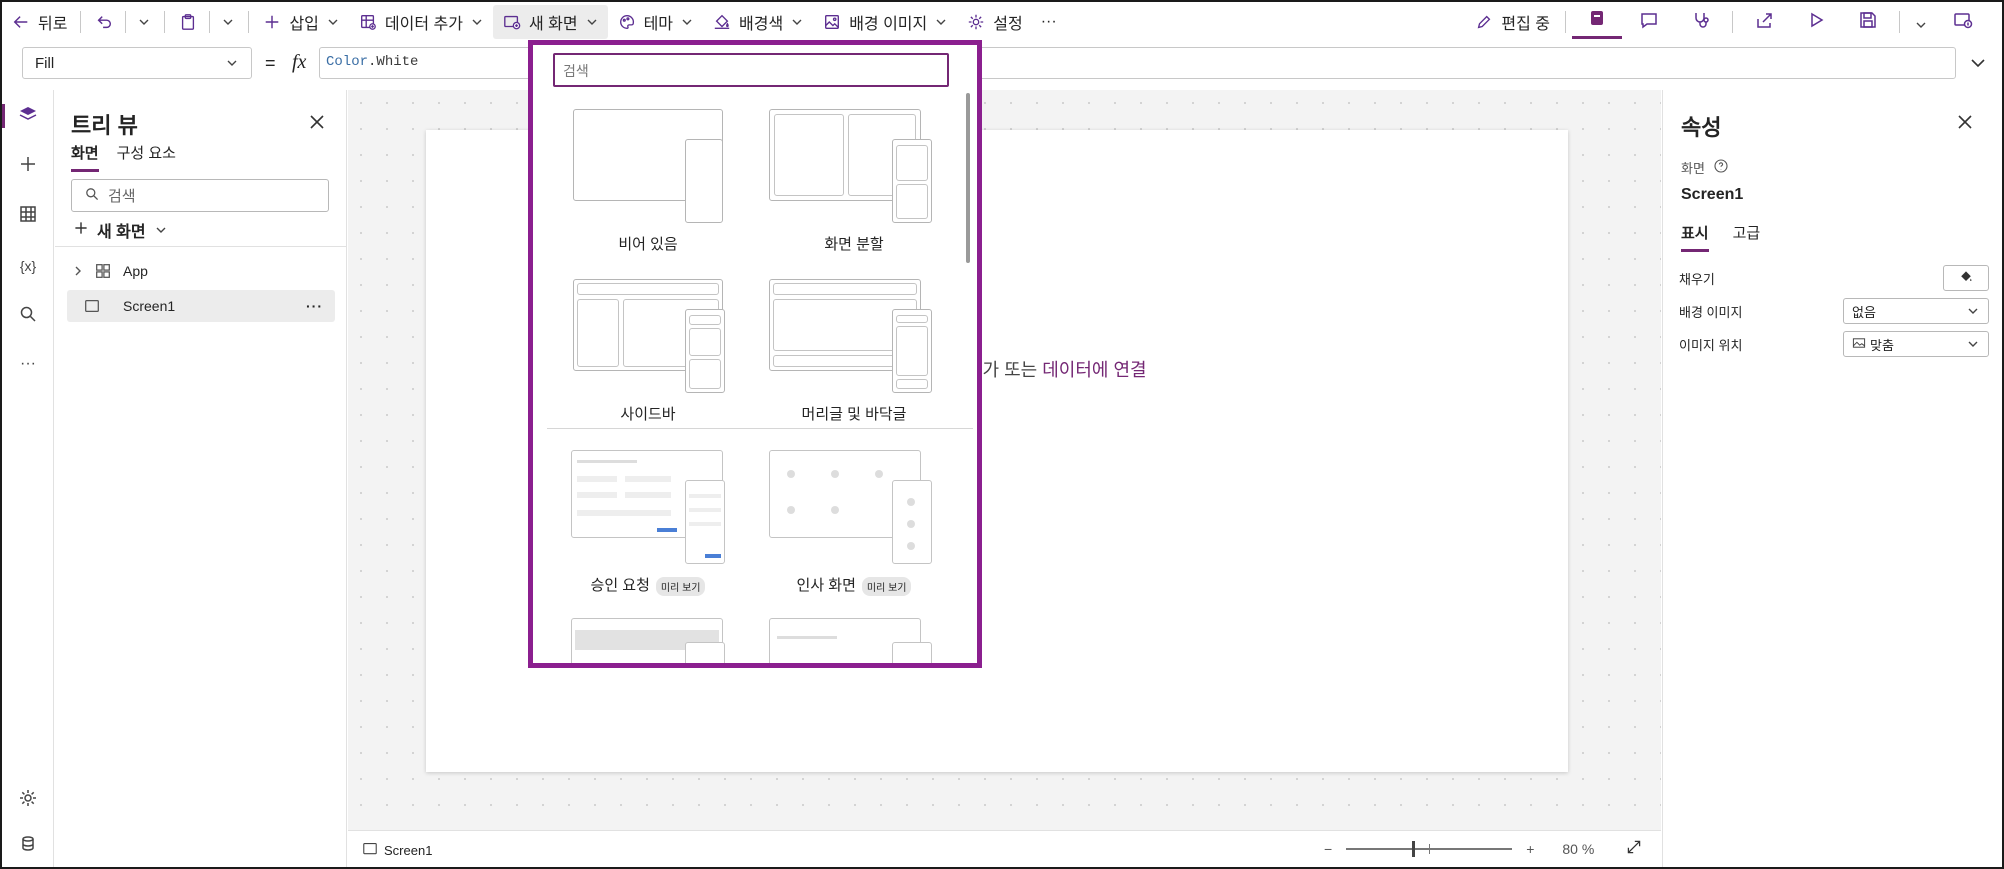 This screenshot has height=869, width=2004. I want to click on more-options-icon: ···, so click(314, 306).